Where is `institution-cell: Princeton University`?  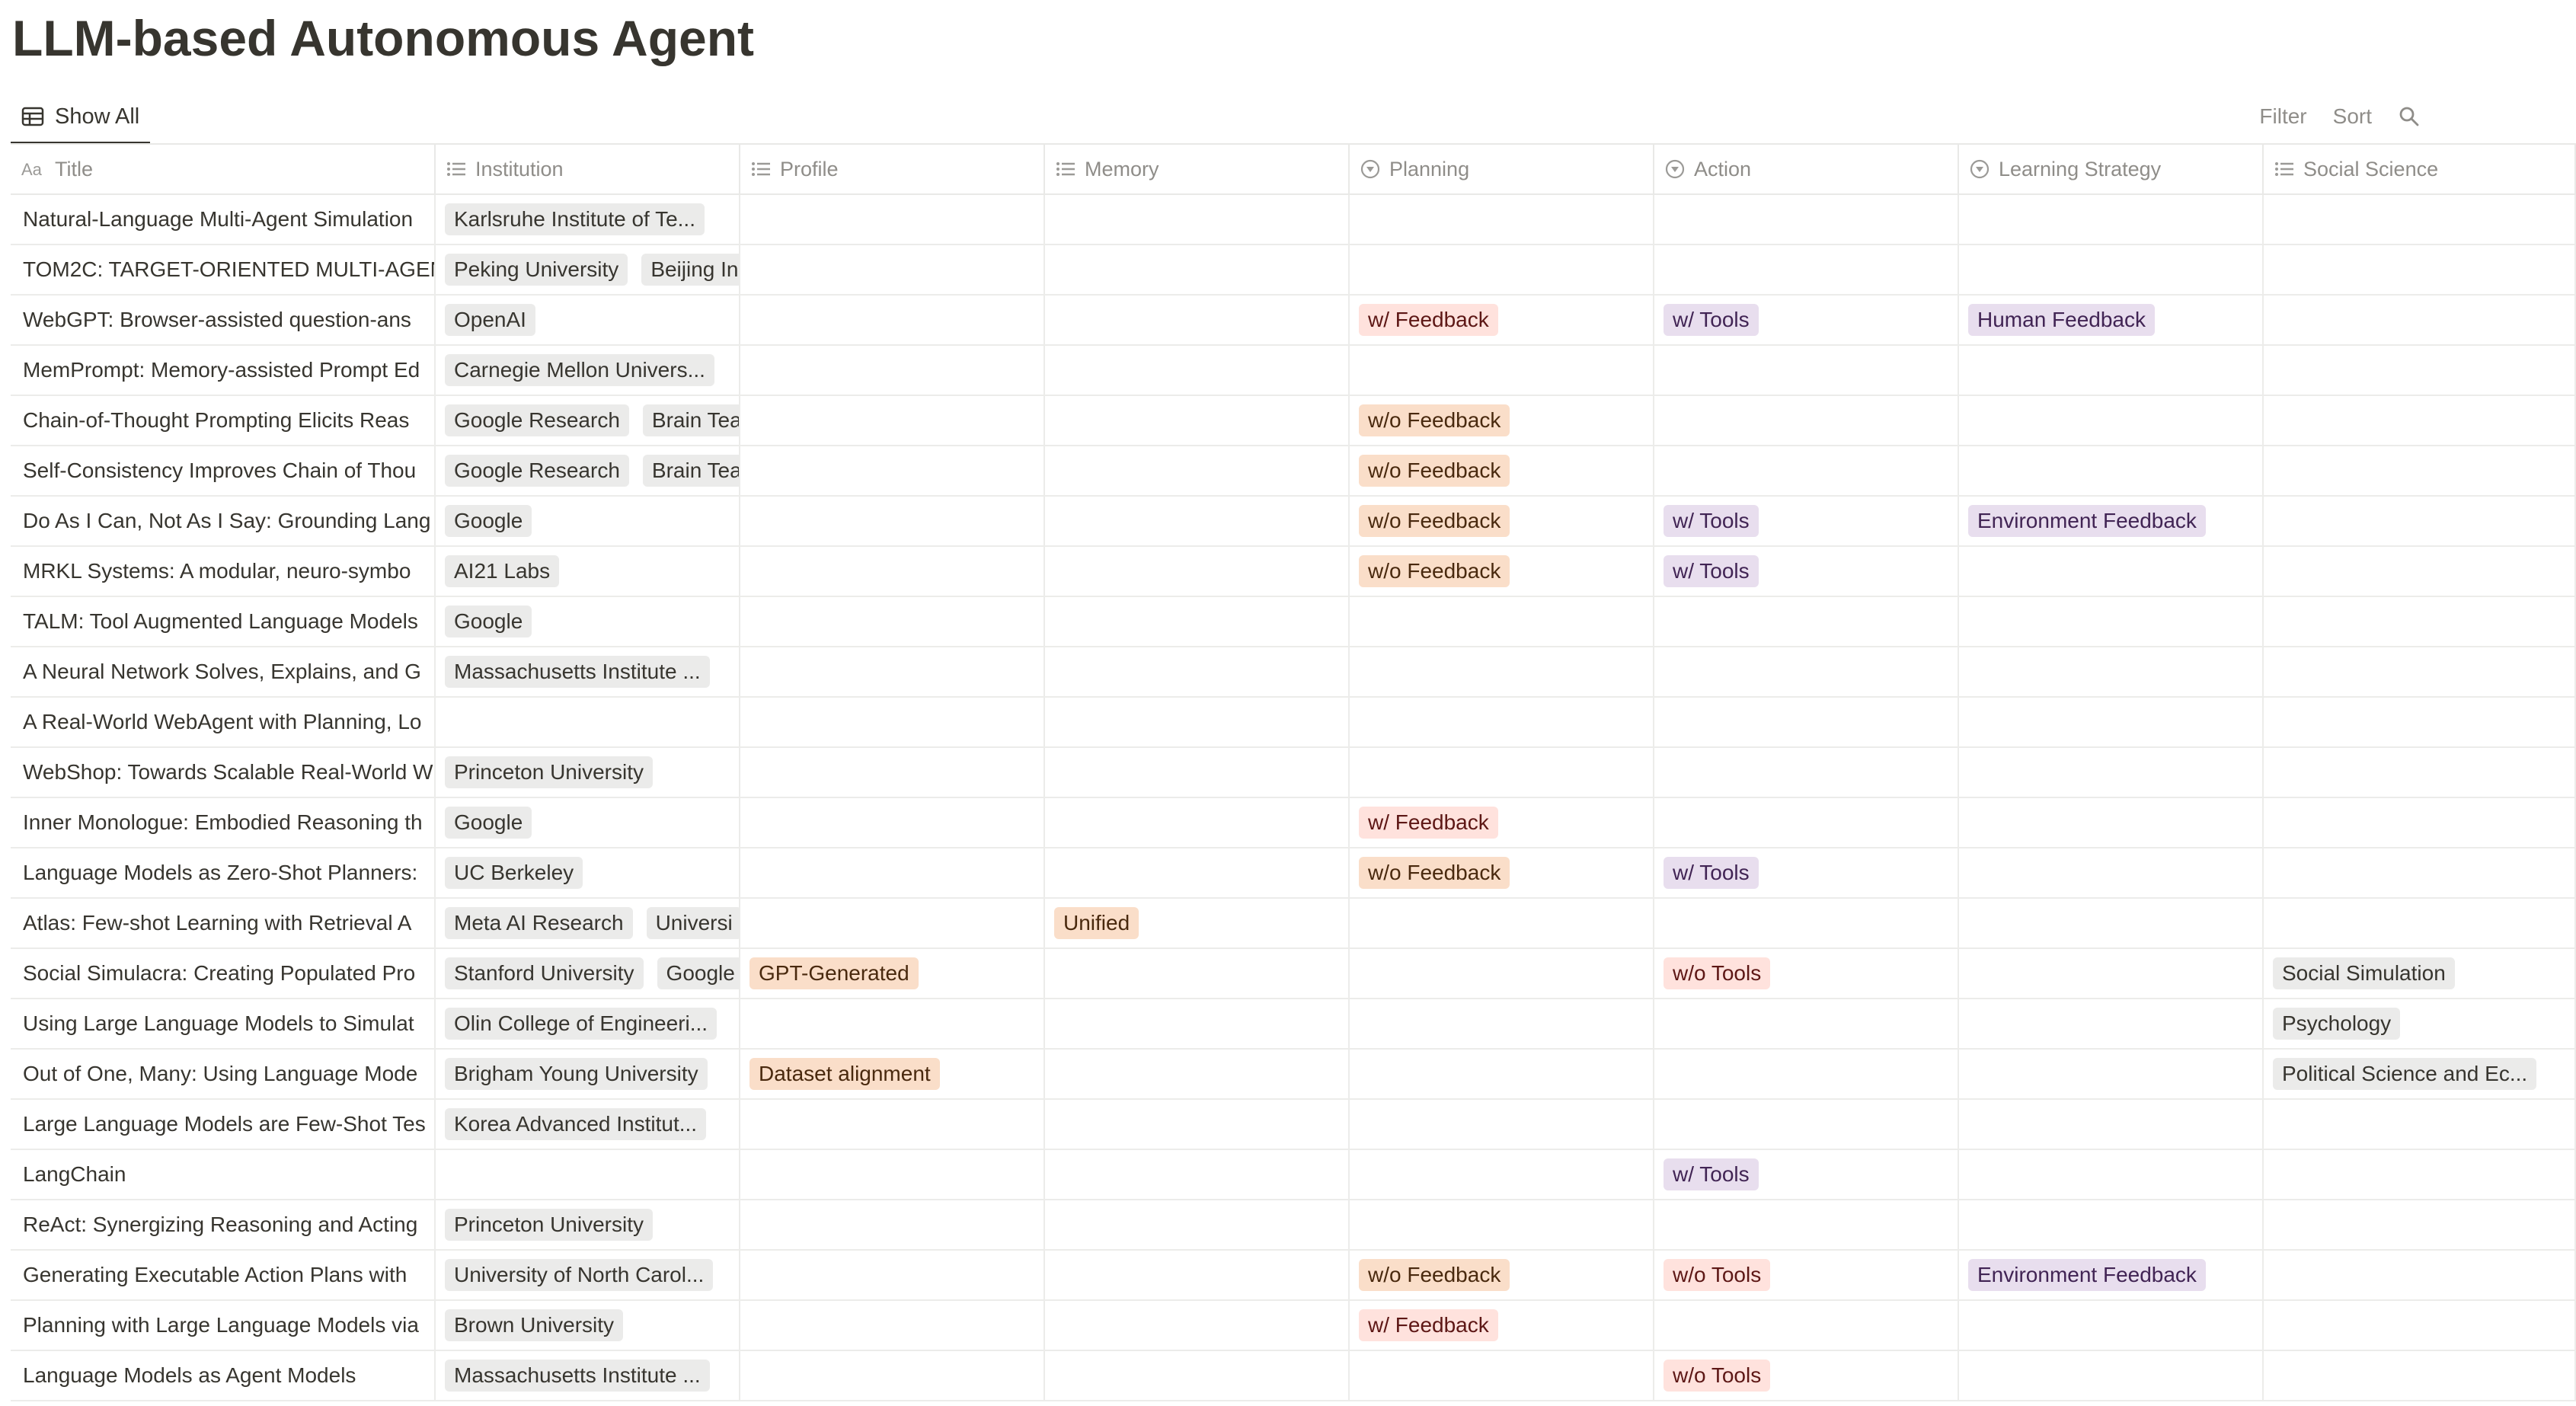 institution-cell: Princeton University is located at coordinates (588, 1224).